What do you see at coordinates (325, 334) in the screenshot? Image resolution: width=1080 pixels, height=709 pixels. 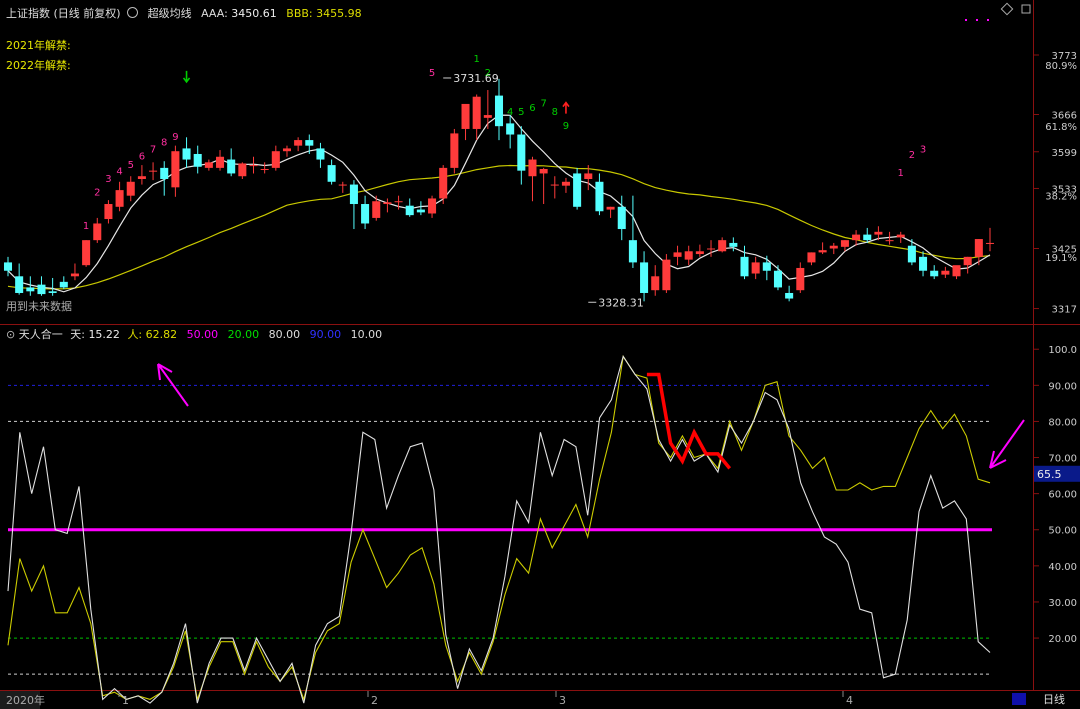 I see `level-90: 90.00` at bounding box center [325, 334].